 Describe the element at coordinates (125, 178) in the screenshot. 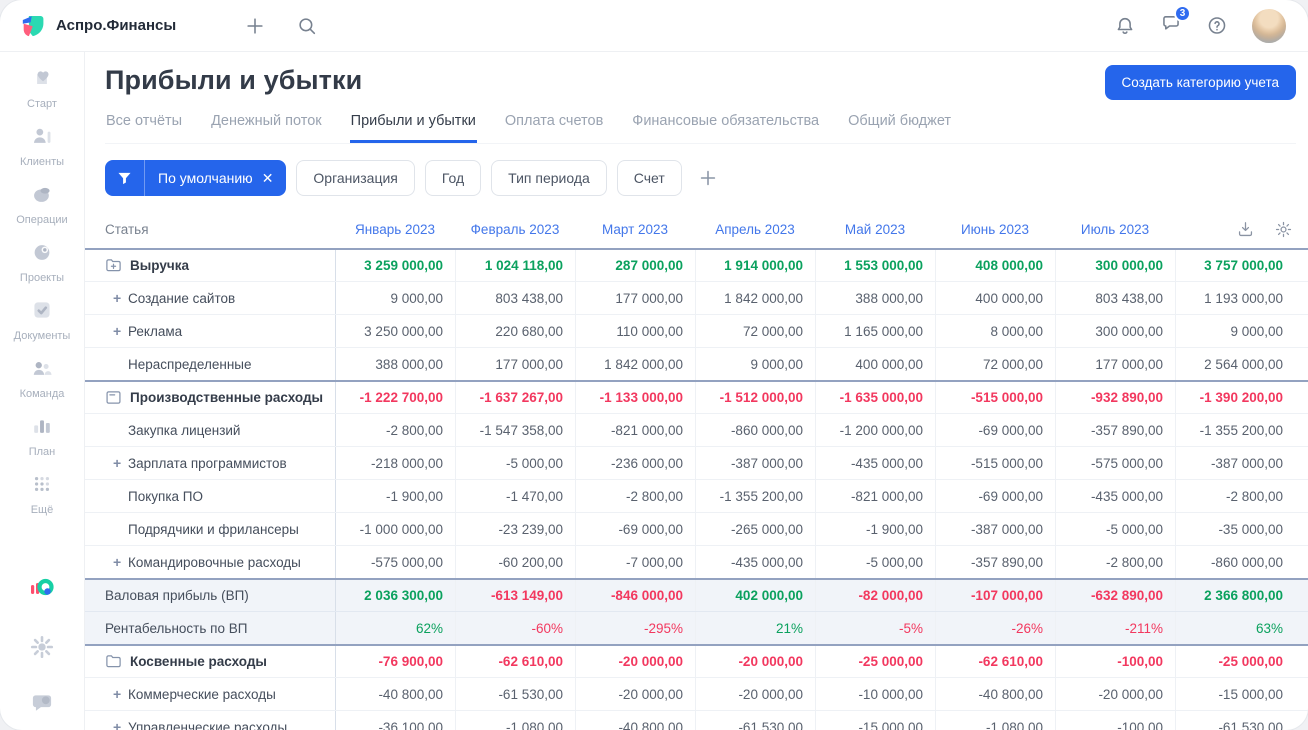

I see `filter-funnel-icon` at that location.